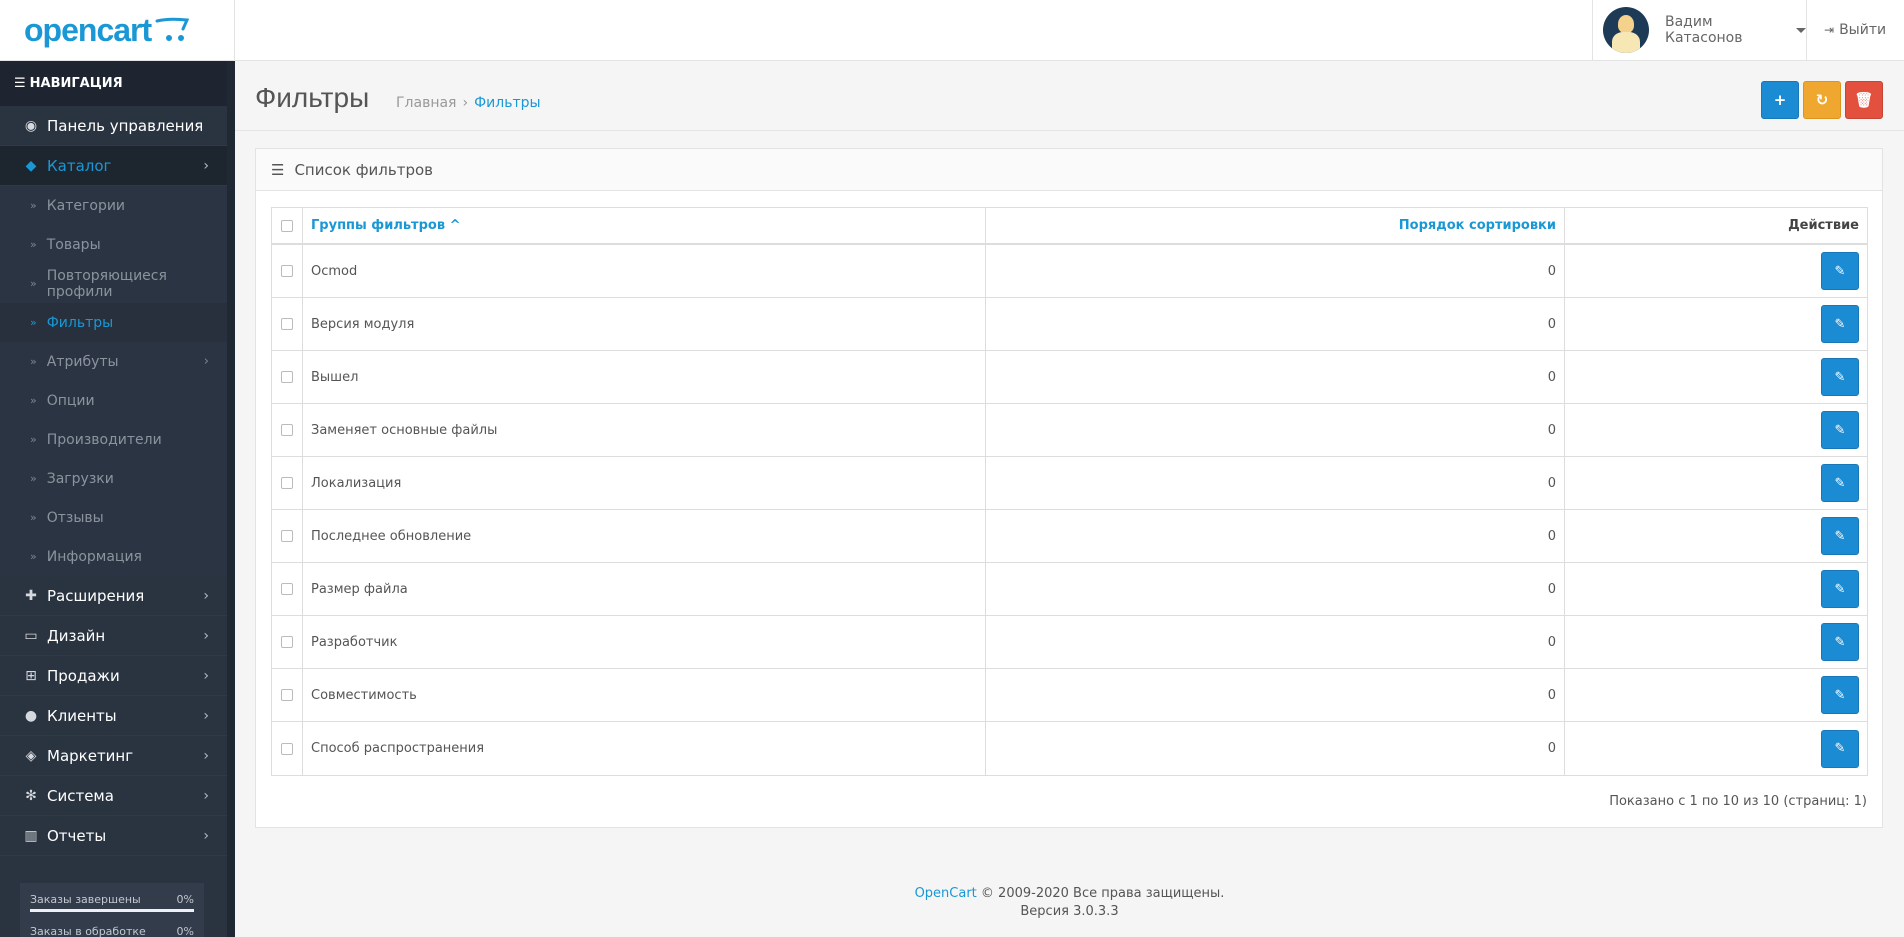 The height and width of the screenshot is (937, 1904). Describe the element at coordinates (113, 400) in the screenshot. I see `sidebar-subitem-options: » Опции` at that location.